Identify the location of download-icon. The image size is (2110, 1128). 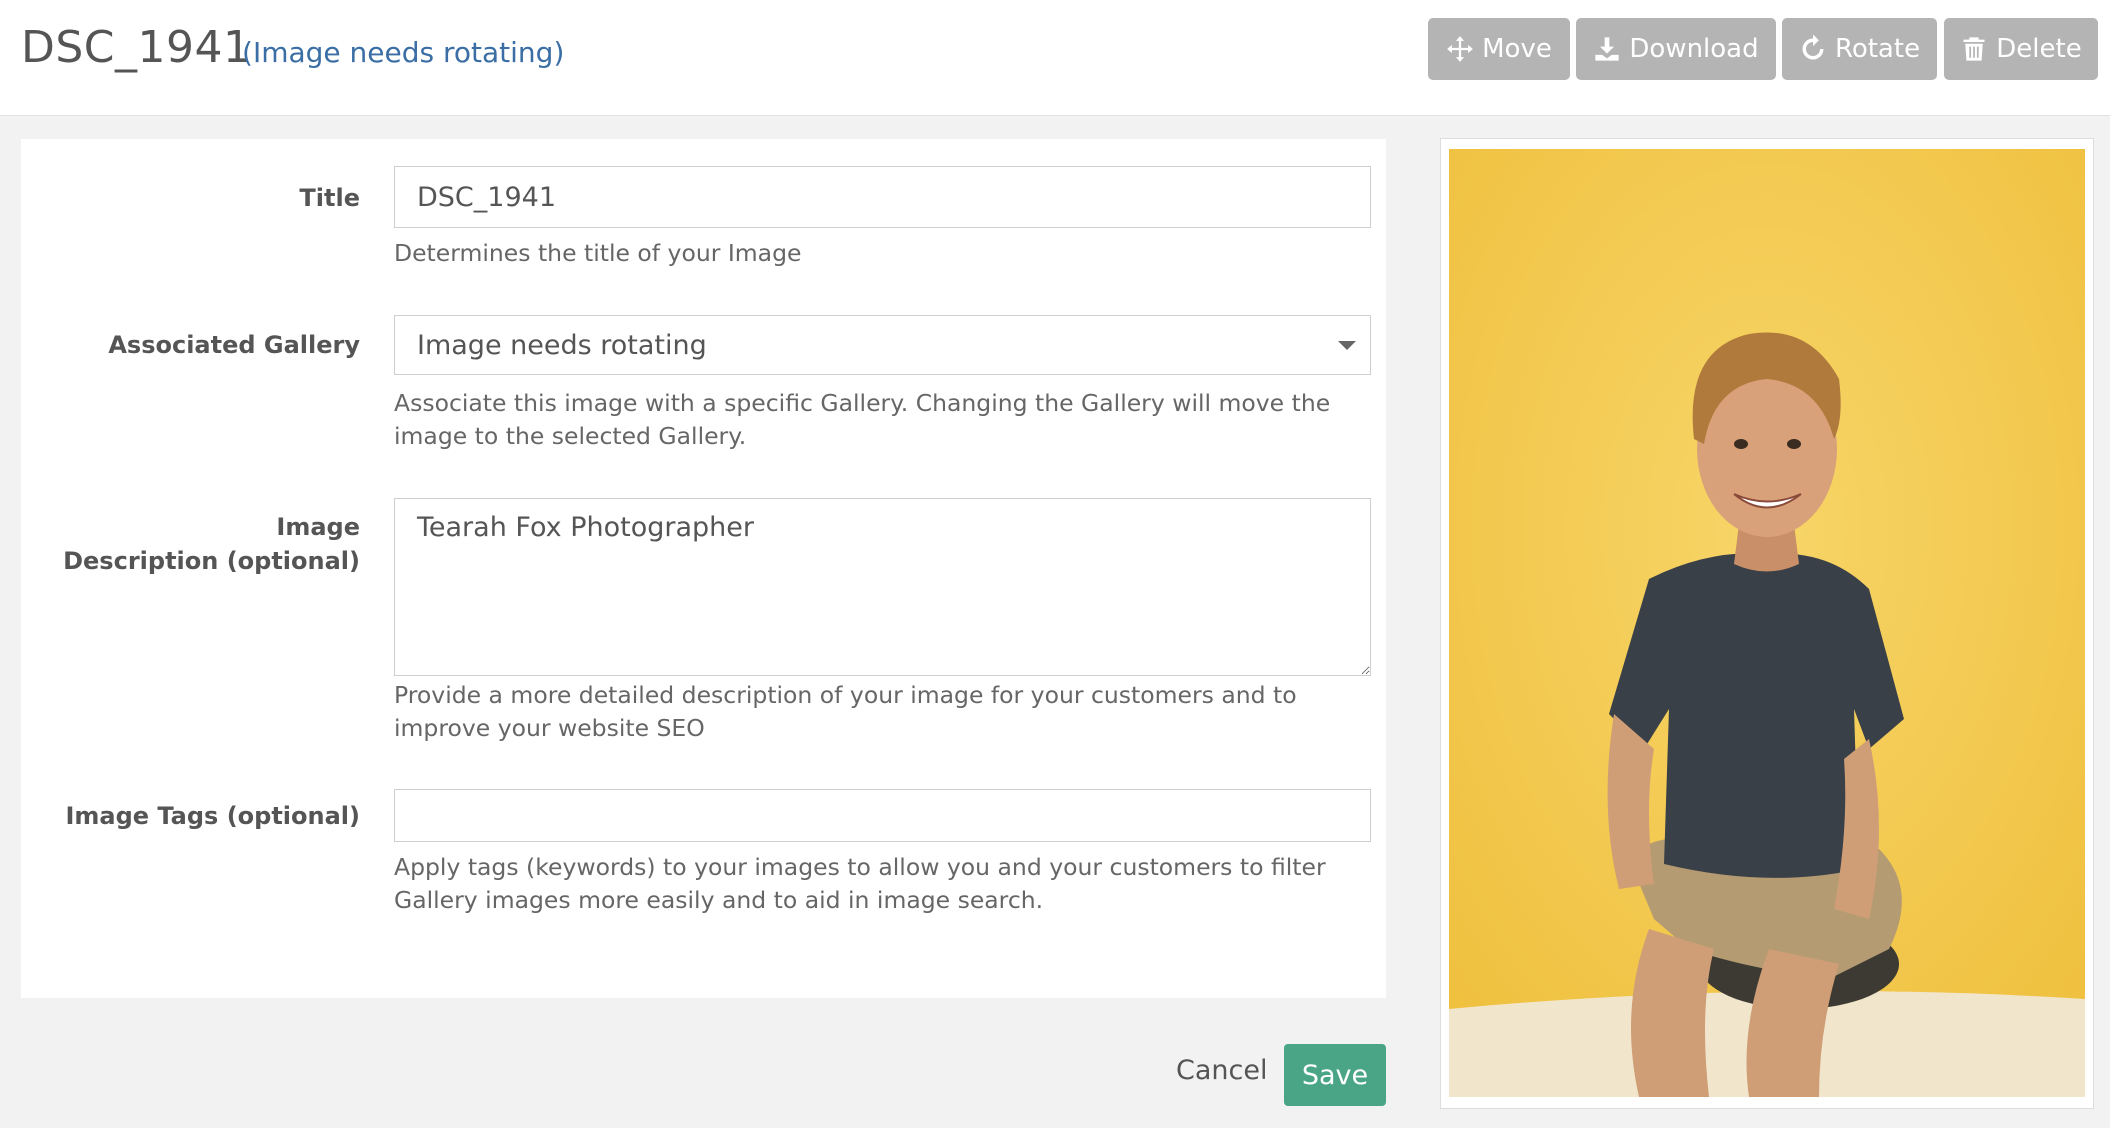
(1607, 49).